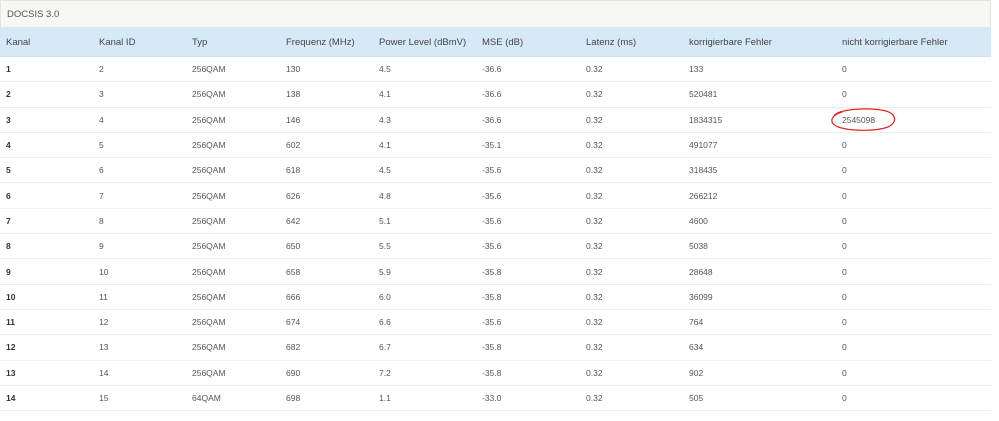  I want to click on cell-kanal: 14, so click(46, 398).